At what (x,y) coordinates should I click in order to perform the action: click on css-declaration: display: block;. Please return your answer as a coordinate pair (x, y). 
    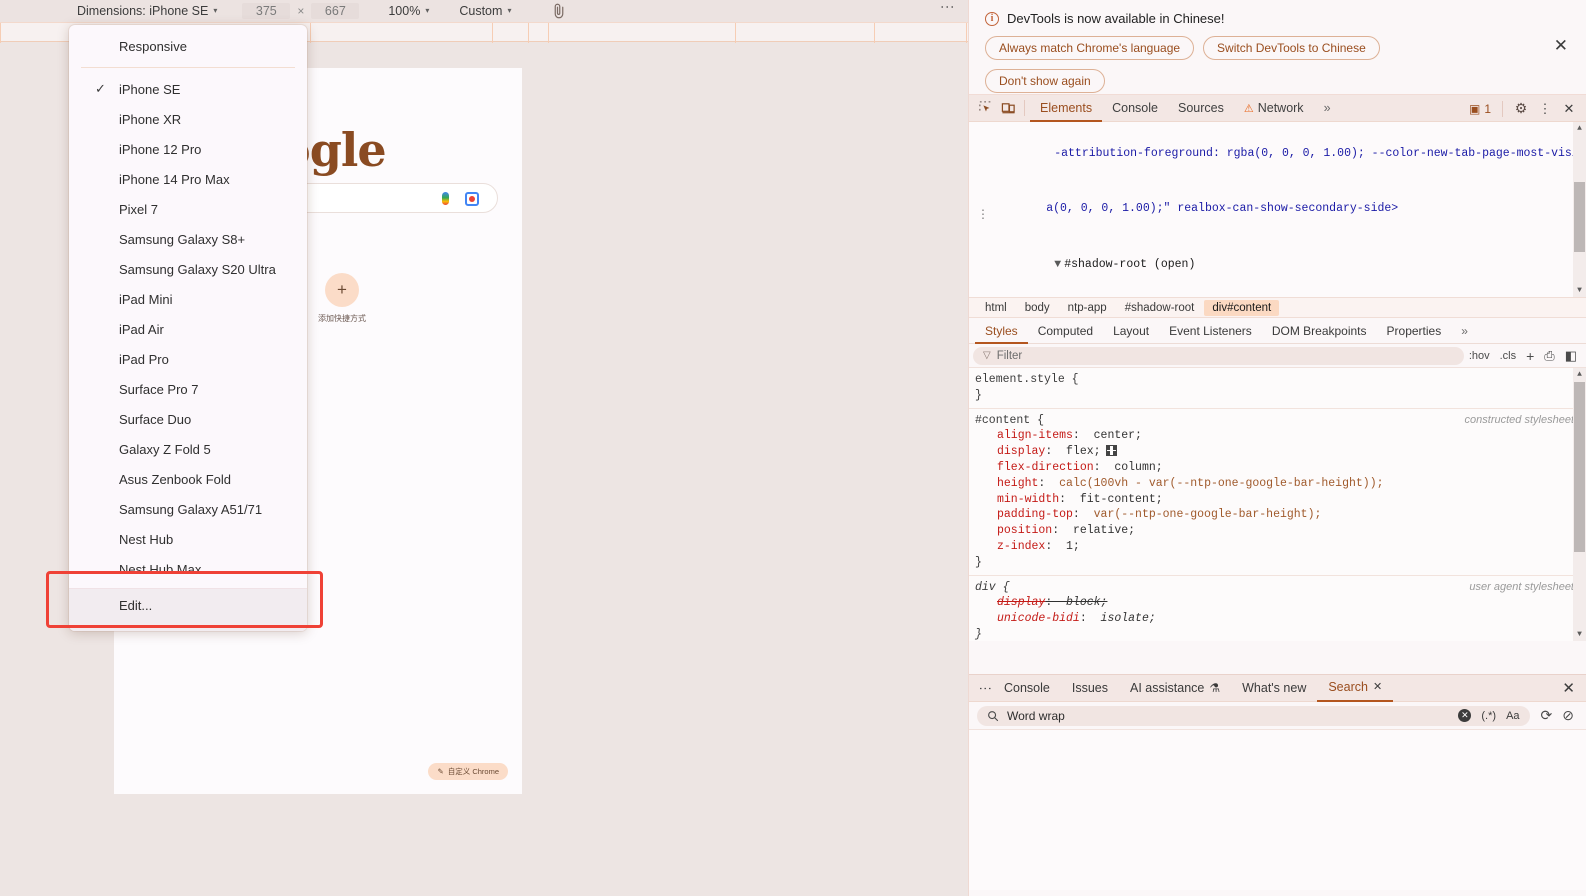
    Looking at the image, I should click on (1280, 603).